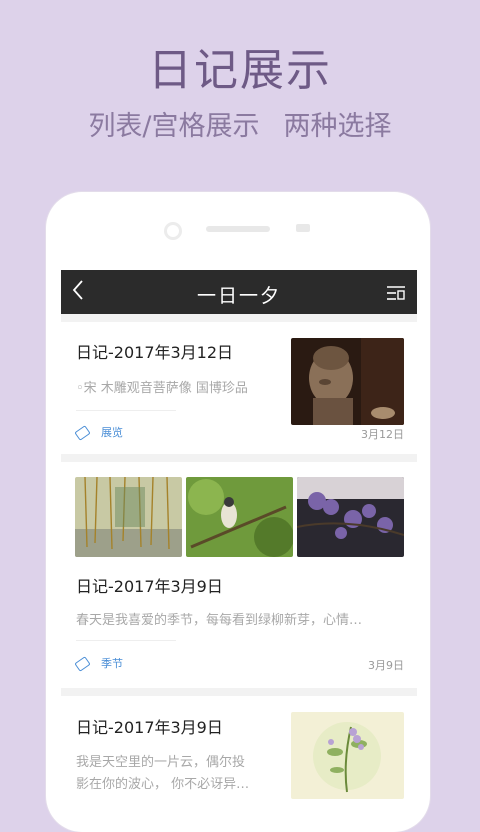 The width and height of the screenshot is (480, 832). What do you see at coordinates (174, 126) in the screenshot?
I see `promo-sub-left: 列表/宫格展示` at bounding box center [174, 126].